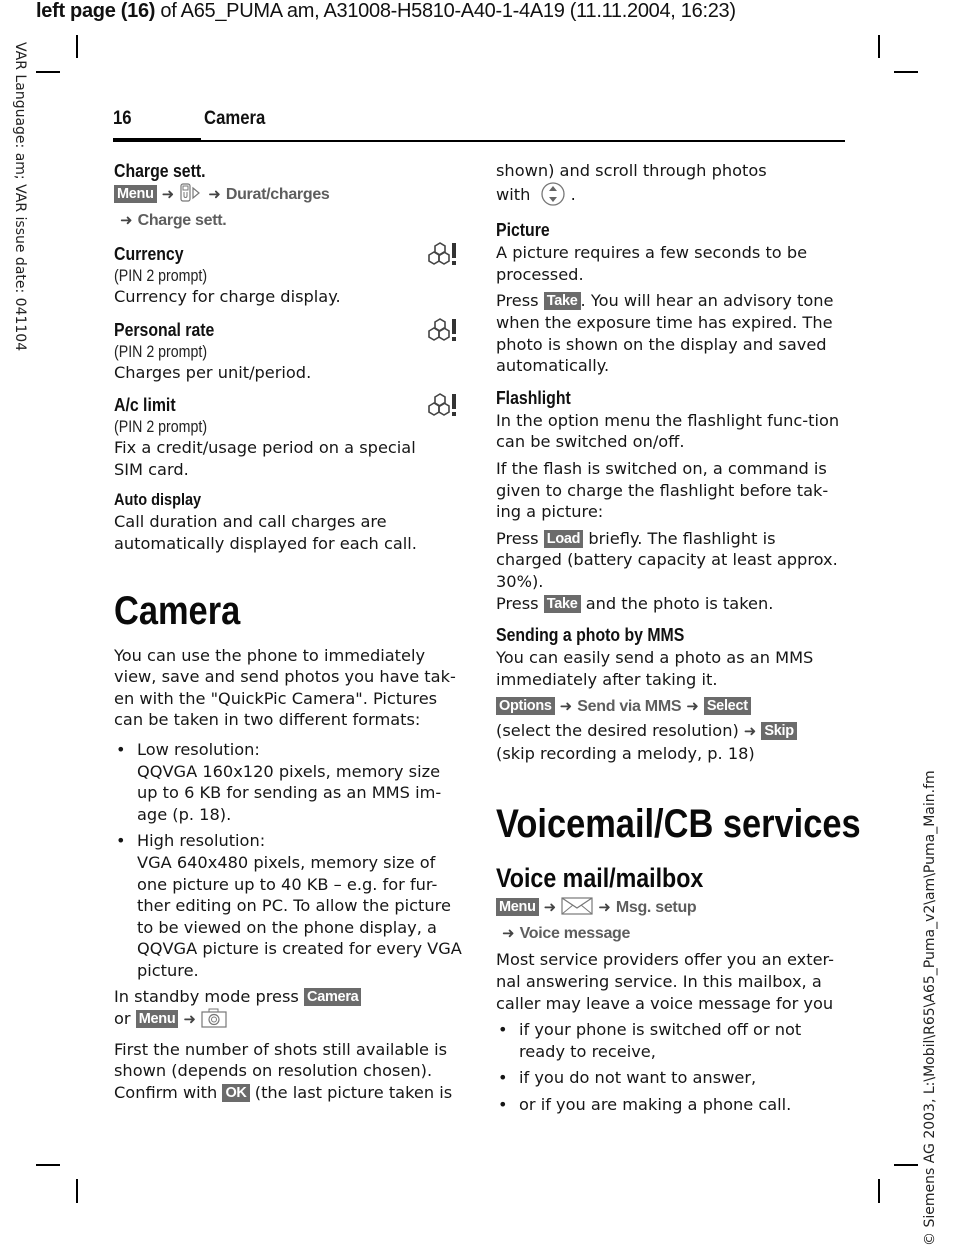  I want to click on header-rule, so click(479, 141).